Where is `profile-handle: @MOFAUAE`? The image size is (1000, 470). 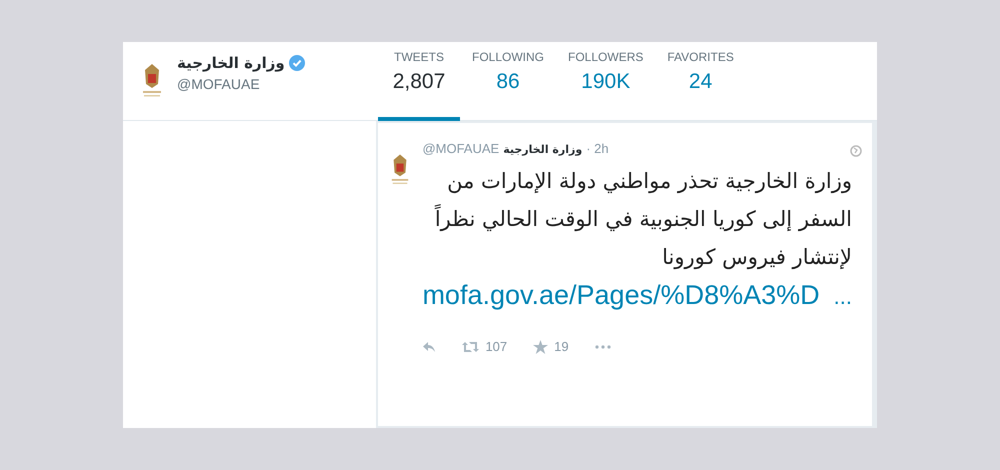
profile-handle: @MOFAUAE is located at coordinates (219, 84).